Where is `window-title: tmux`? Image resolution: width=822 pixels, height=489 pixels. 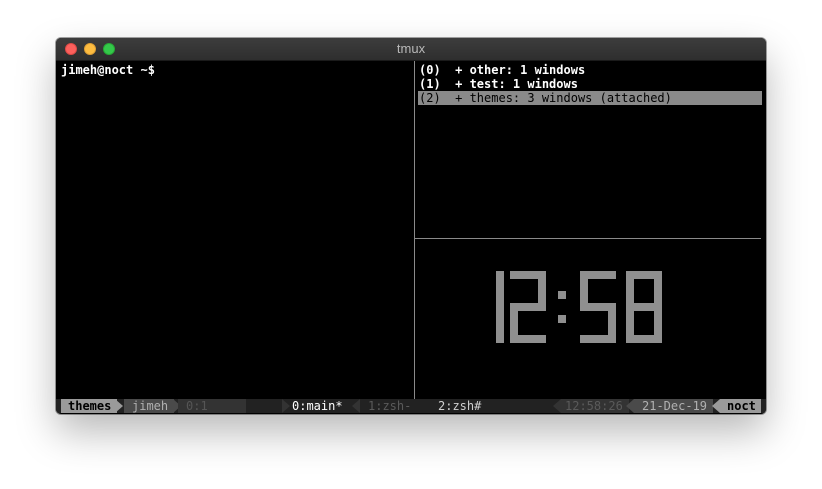
window-title: tmux is located at coordinates (411, 48).